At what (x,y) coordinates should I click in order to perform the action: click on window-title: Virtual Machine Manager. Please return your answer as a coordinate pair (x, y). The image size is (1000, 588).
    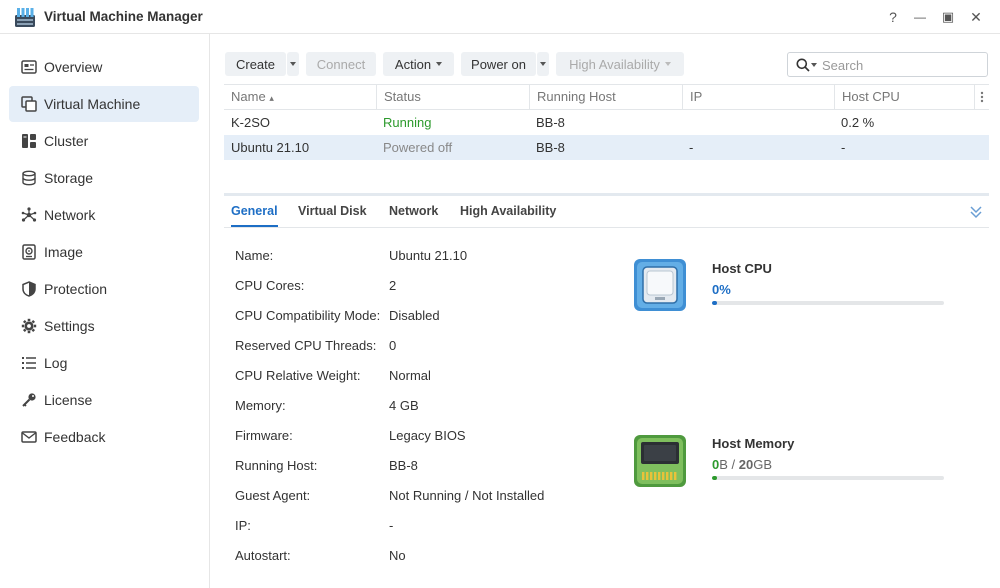
    Looking at the image, I should click on (123, 16).